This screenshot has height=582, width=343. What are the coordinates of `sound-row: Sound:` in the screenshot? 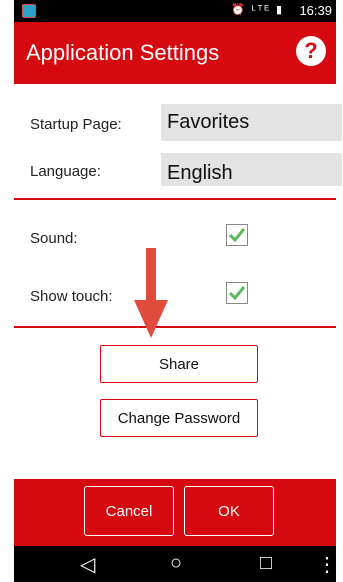 It's located at (175, 237).